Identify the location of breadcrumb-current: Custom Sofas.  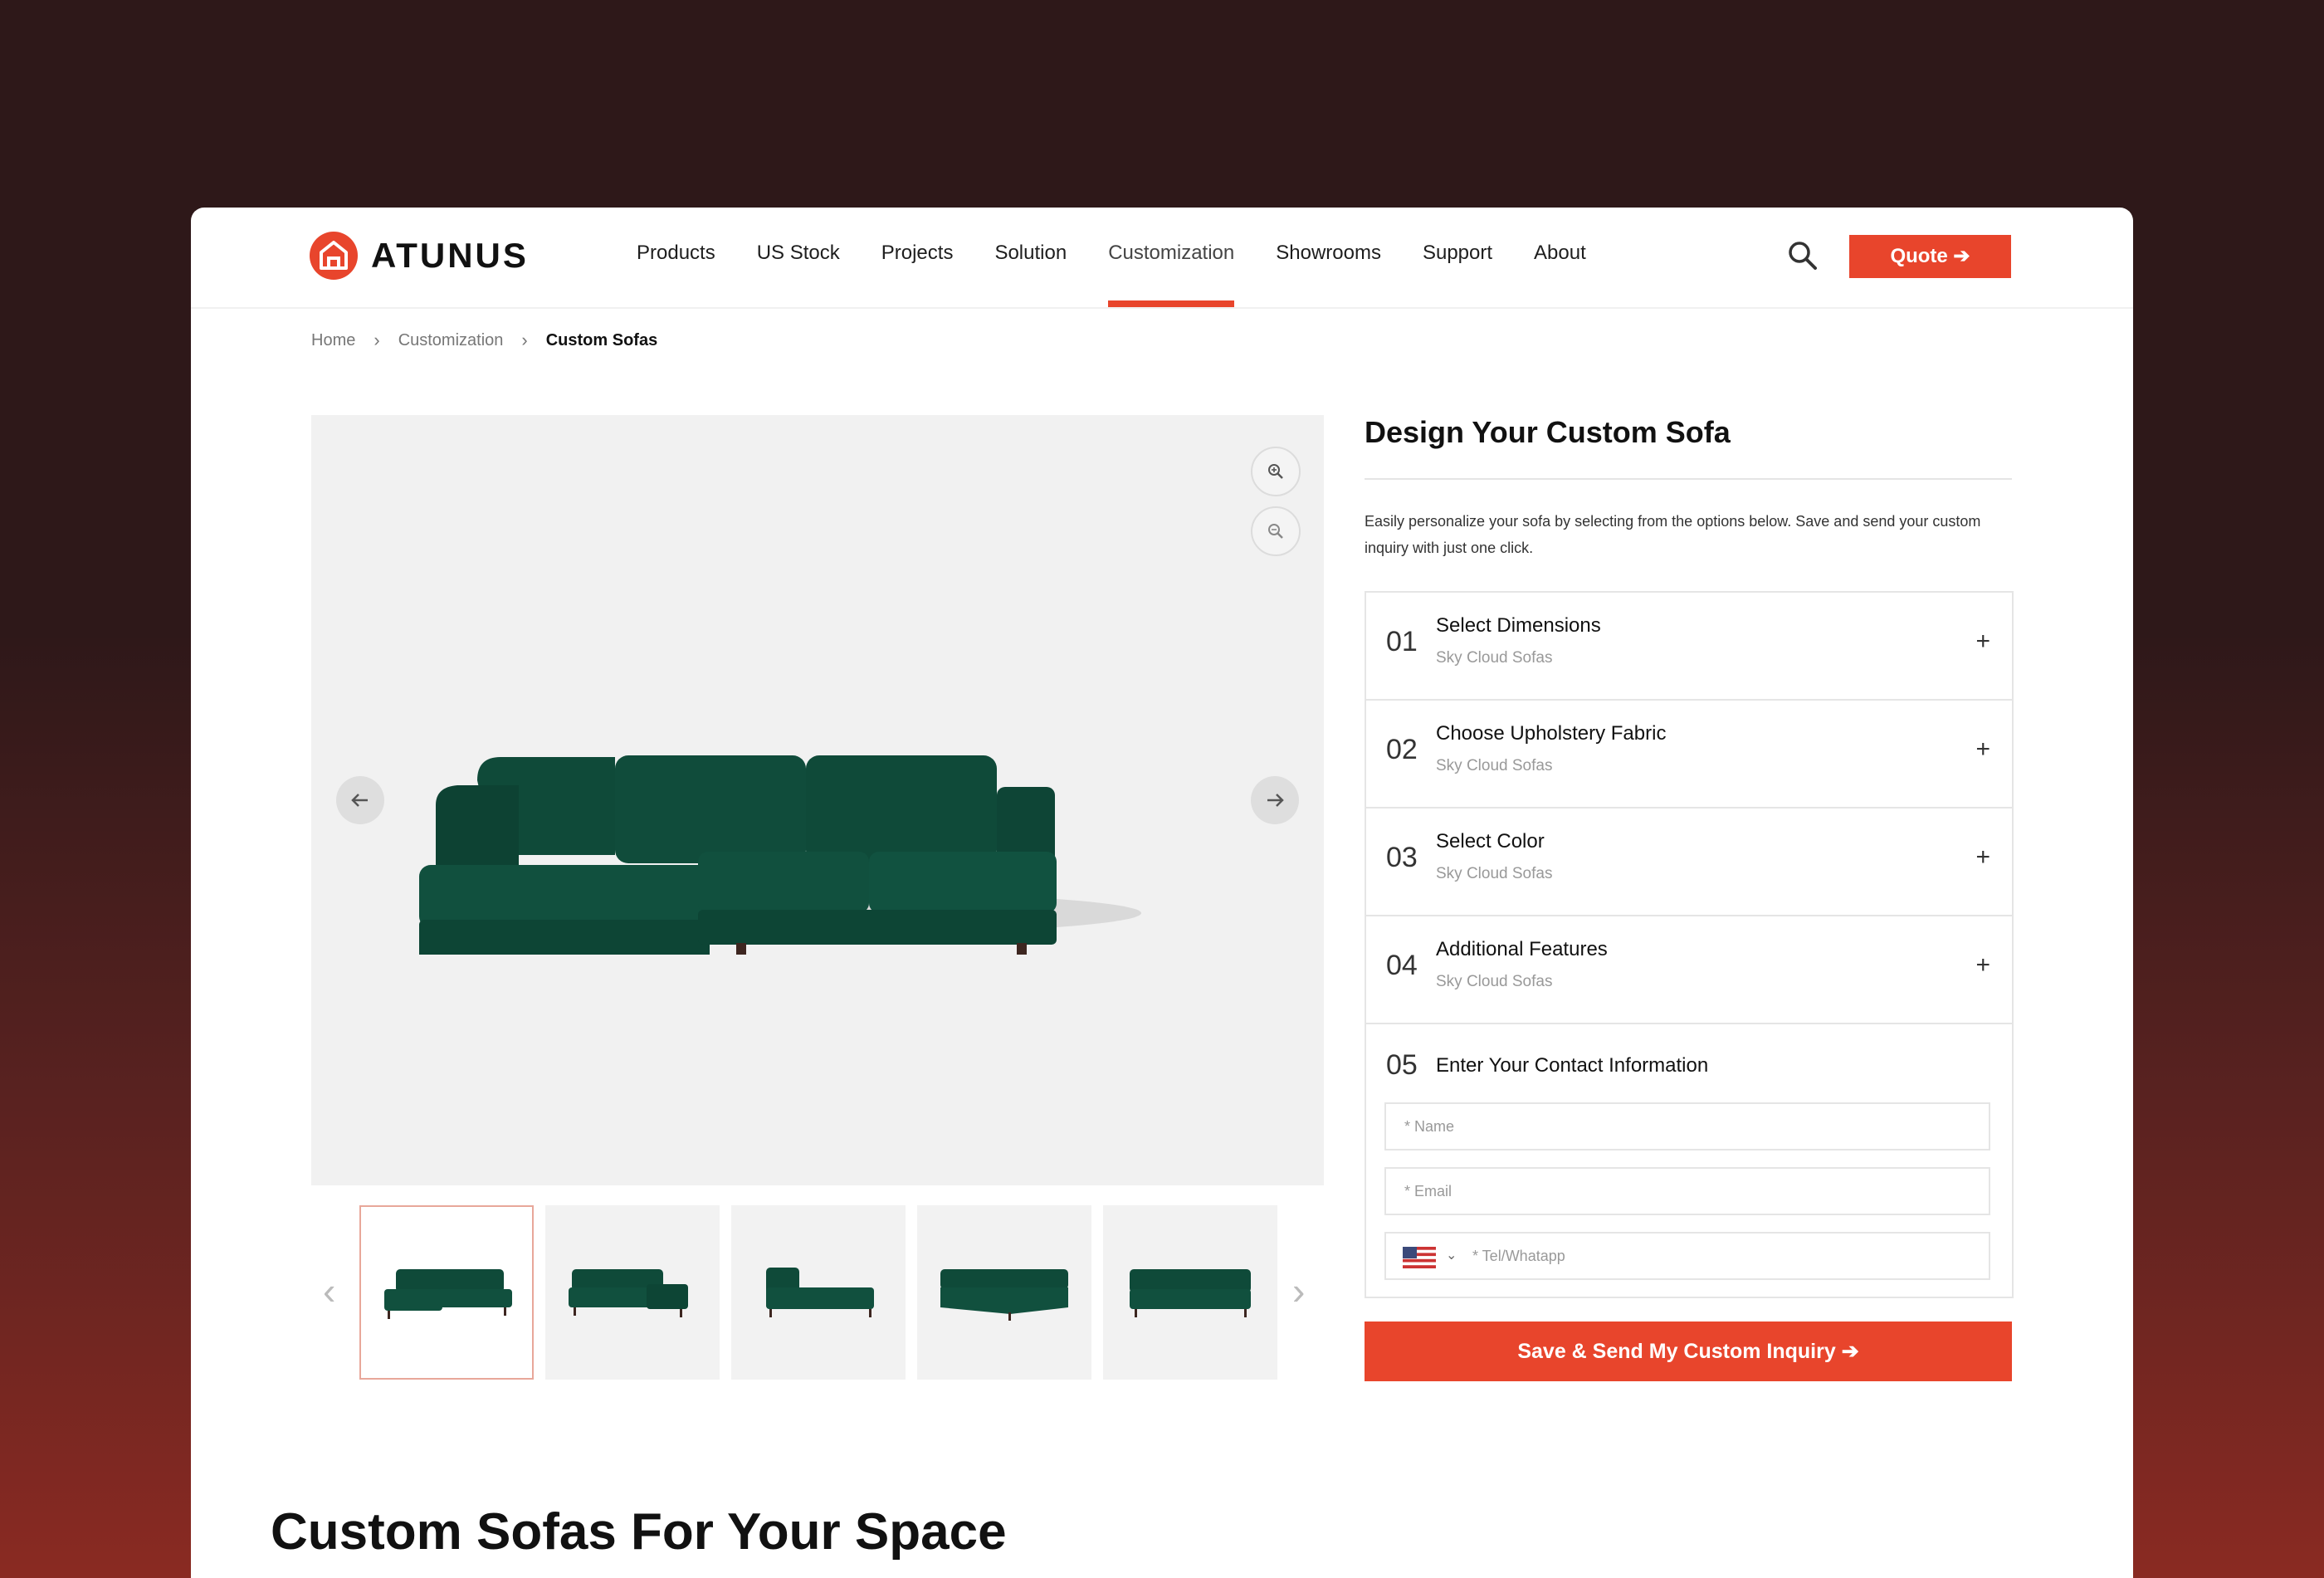
(601, 339).